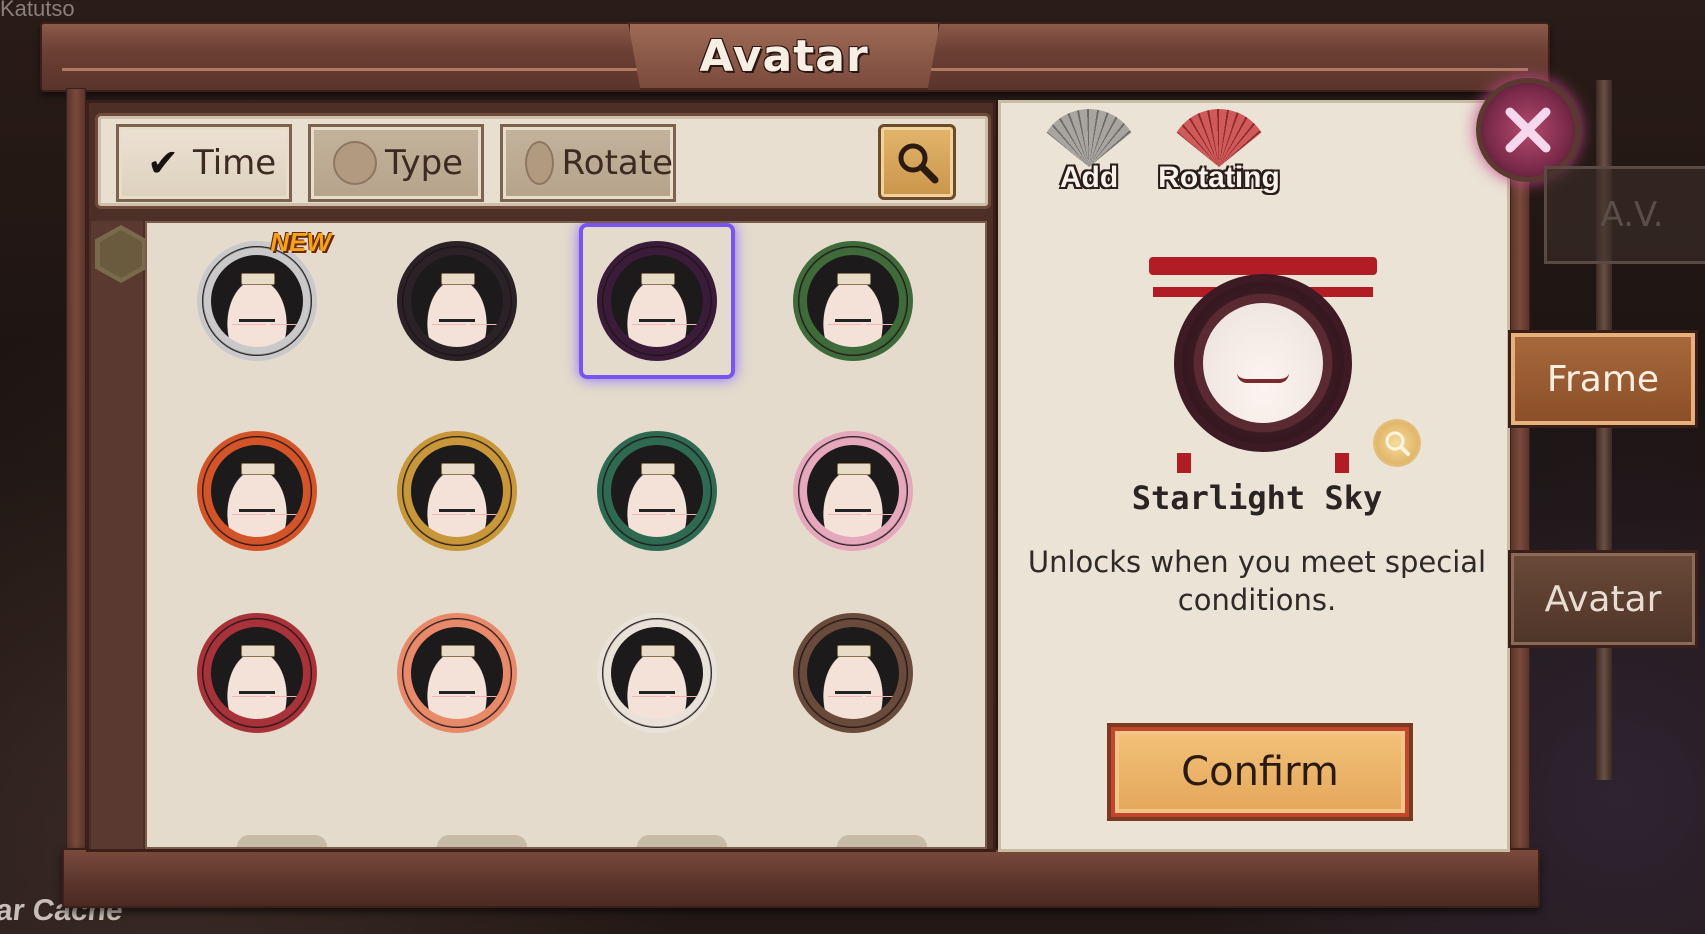 The height and width of the screenshot is (934, 1705). I want to click on frame-preview, so click(1263, 365).